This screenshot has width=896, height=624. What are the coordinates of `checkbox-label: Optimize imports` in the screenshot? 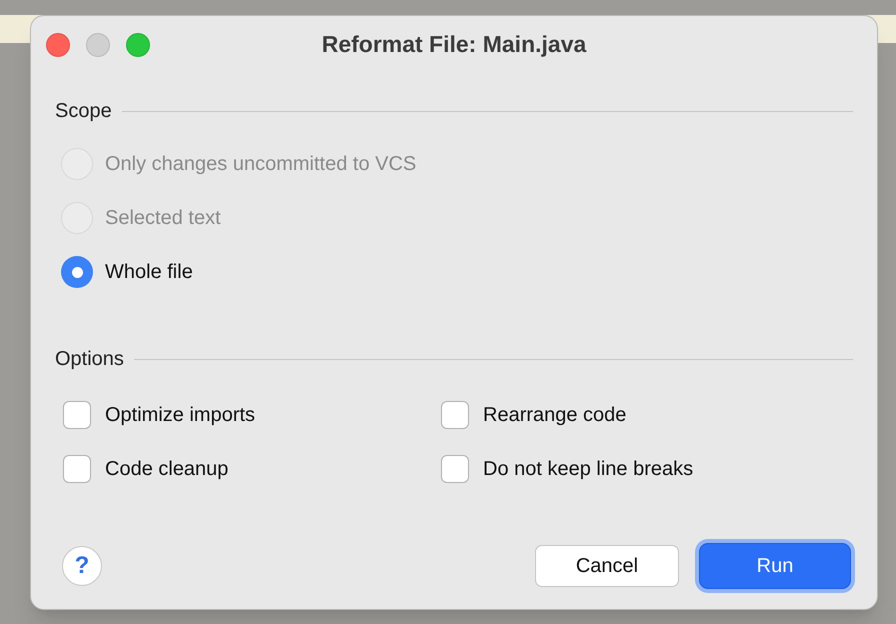 It's located at (180, 415).